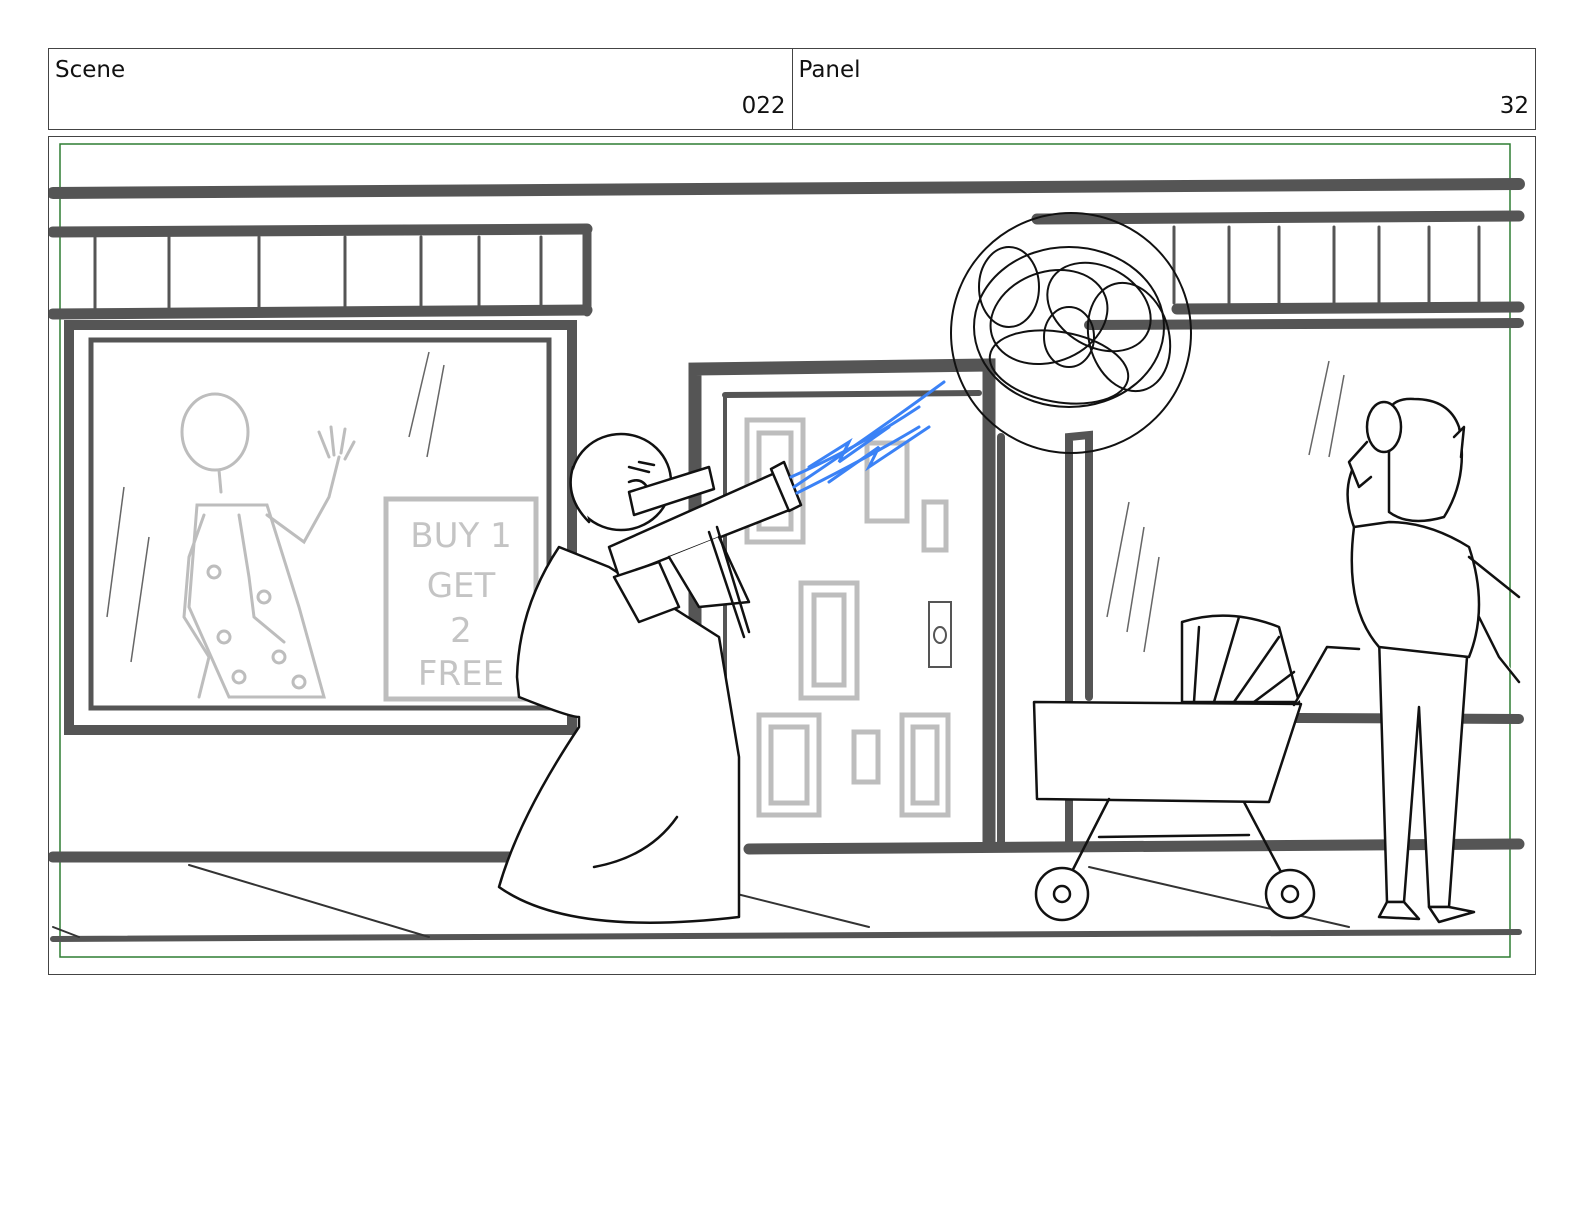  What do you see at coordinates (268, 545) in the screenshot?
I see `mannequin-figure` at bounding box center [268, 545].